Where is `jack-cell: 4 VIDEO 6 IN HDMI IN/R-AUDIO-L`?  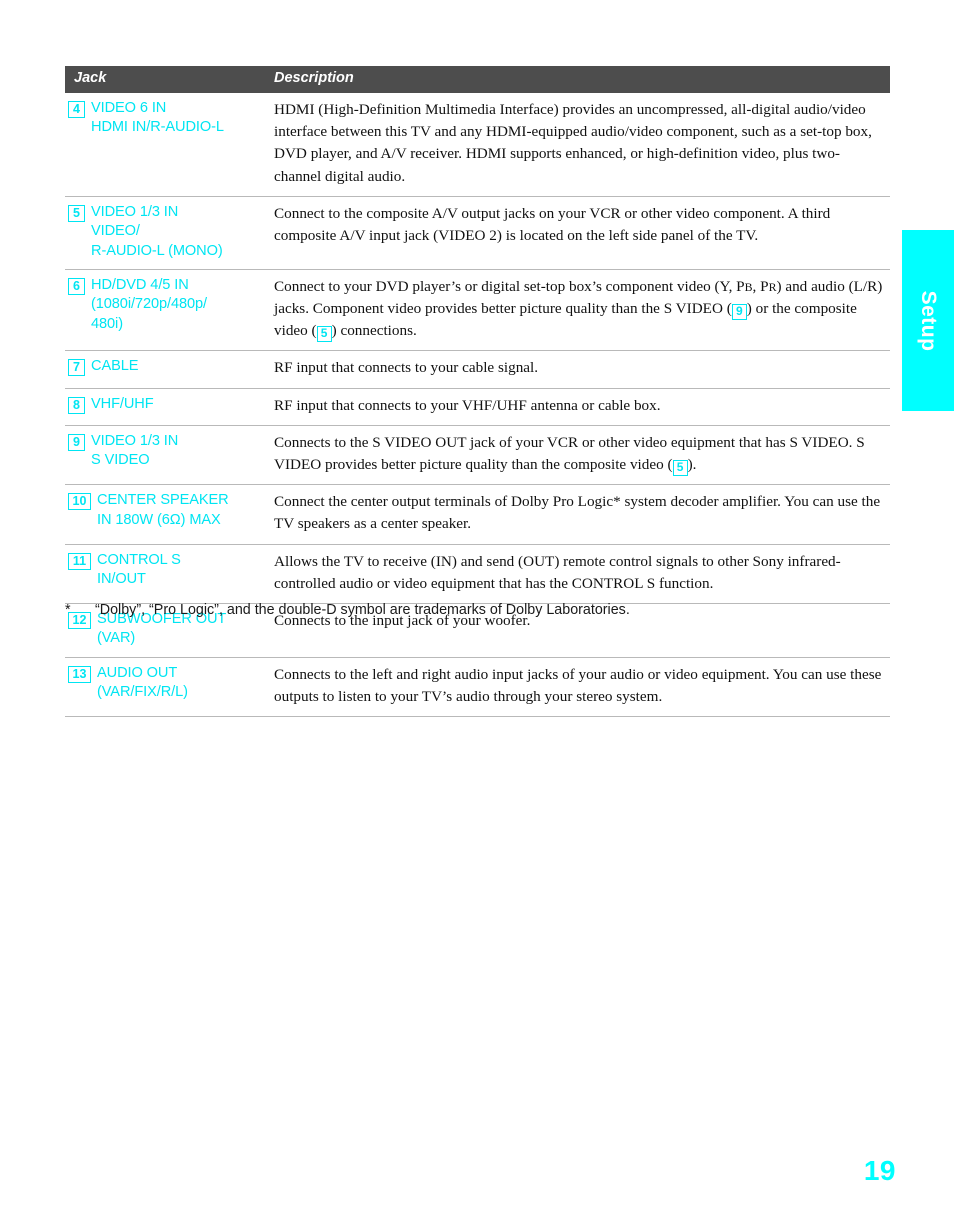 jack-cell: 4 VIDEO 6 IN HDMI IN/R-AUDIO-L is located at coordinates (163, 144).